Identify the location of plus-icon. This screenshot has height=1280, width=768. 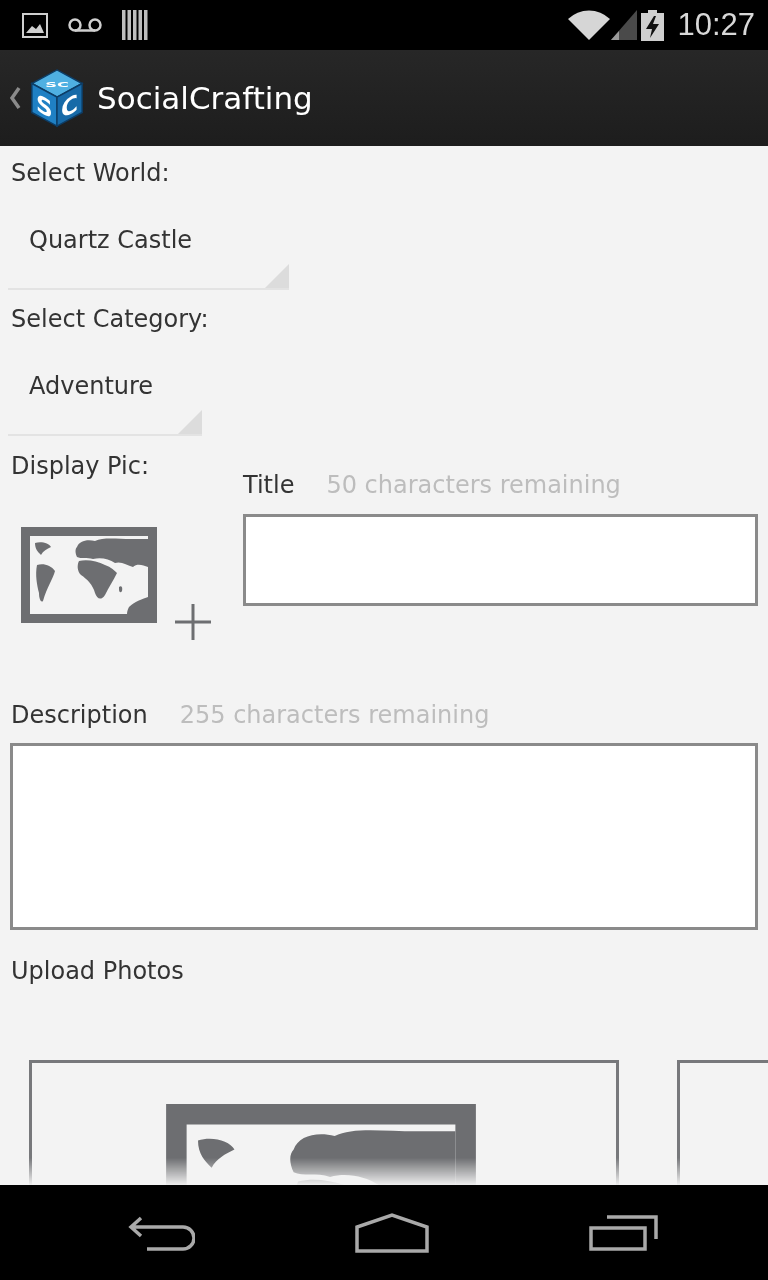
(193, 622).